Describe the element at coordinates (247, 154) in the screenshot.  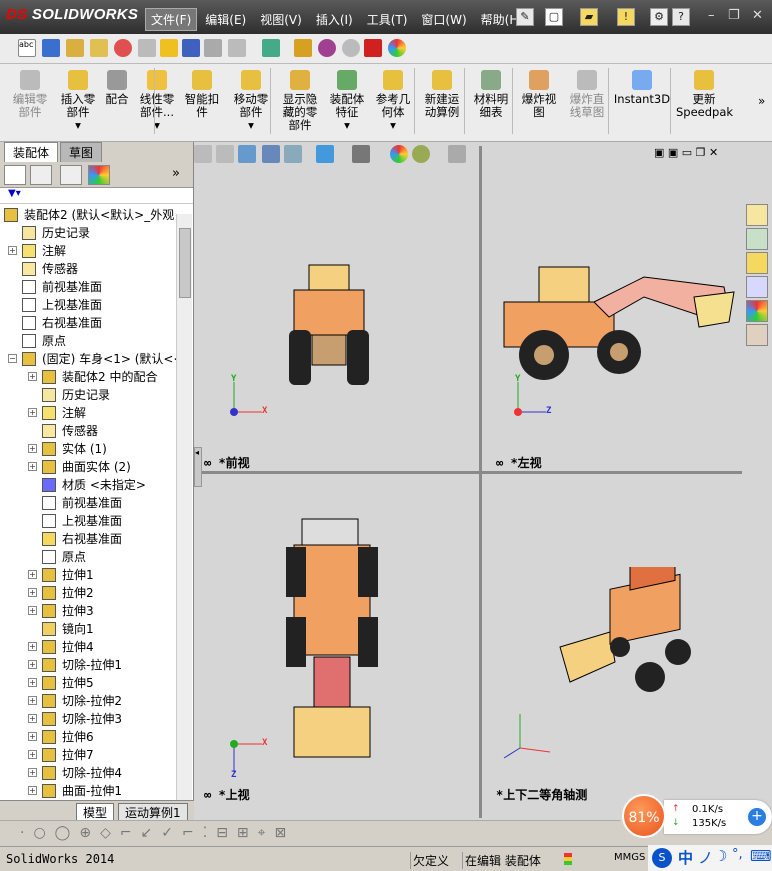
I see `previous-view-icon` at that location.